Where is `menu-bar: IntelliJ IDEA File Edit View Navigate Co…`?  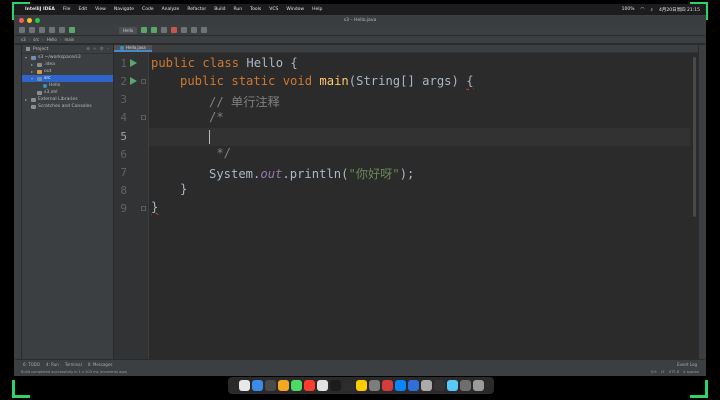
menu-bar: IntelliJ IDEA File Edit View Navigate Co… is located at coordinates (360, 9).